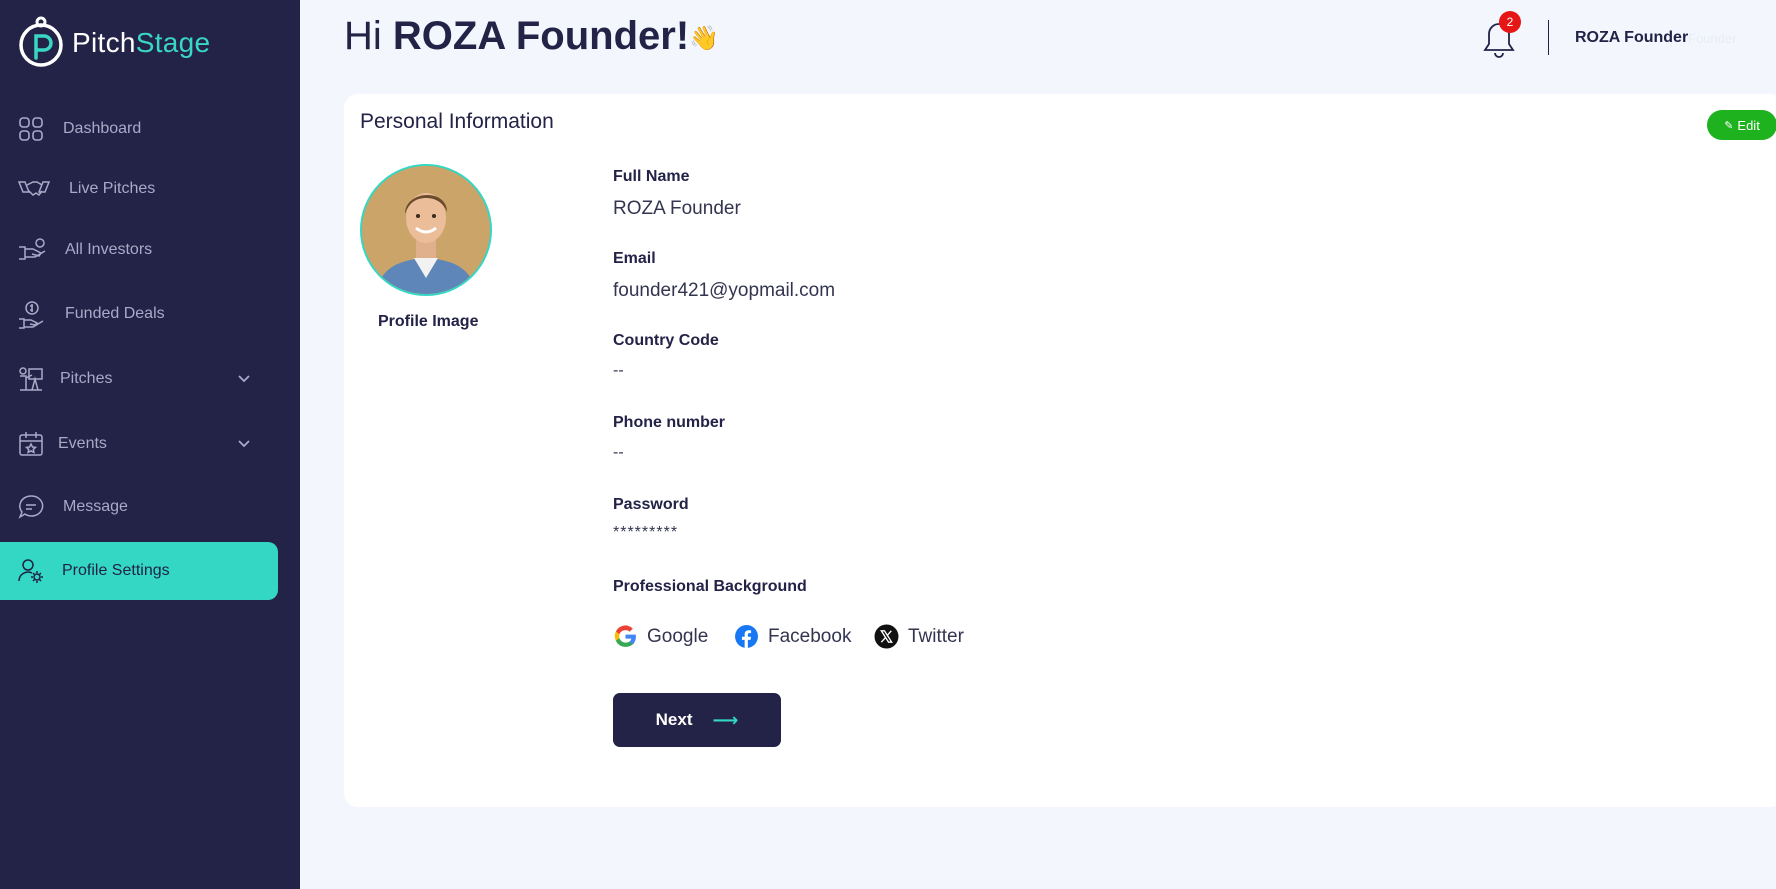 Image resolution: width=1776 pixels, height=889 pixels. Describe the element at coordinates (618, 452) in the screenshot. I see `phone-number-value: --` at that location.